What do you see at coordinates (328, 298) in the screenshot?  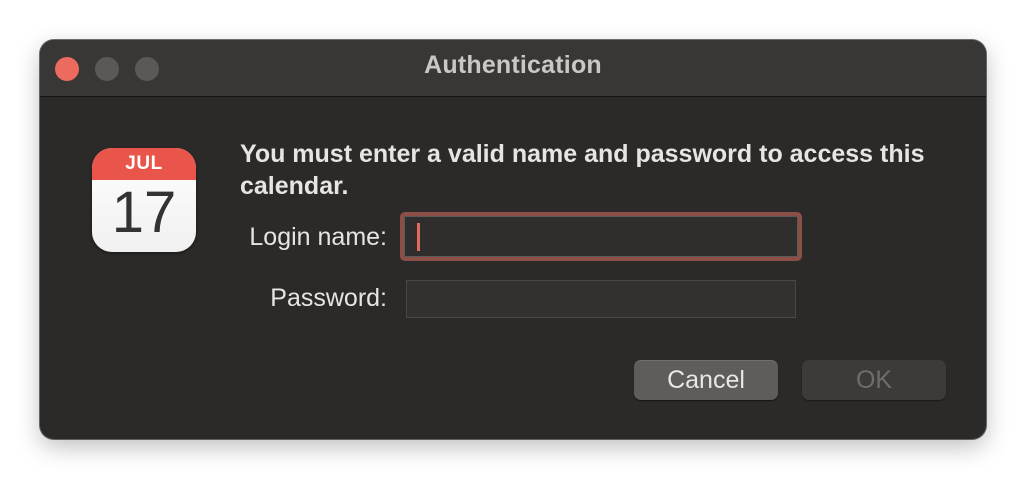 I see `password-label: Password:` at bounding box center [328, 298].